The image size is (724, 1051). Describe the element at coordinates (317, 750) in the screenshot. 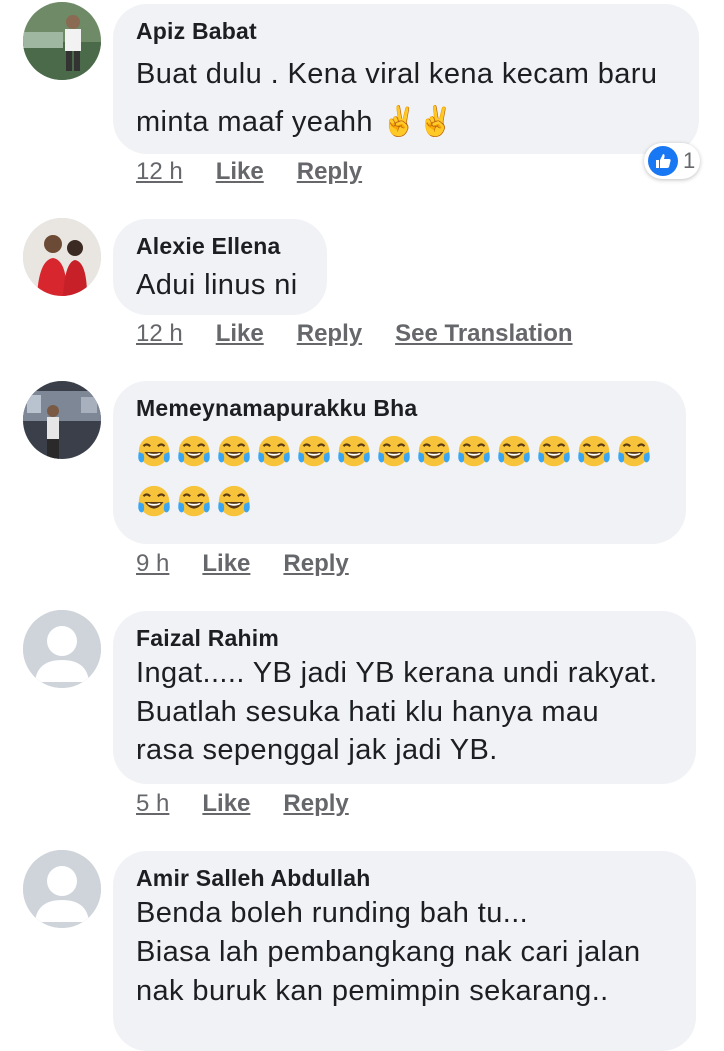

I see `comment-text-line: rasa sepenggal jak jadi YB.` at that location.